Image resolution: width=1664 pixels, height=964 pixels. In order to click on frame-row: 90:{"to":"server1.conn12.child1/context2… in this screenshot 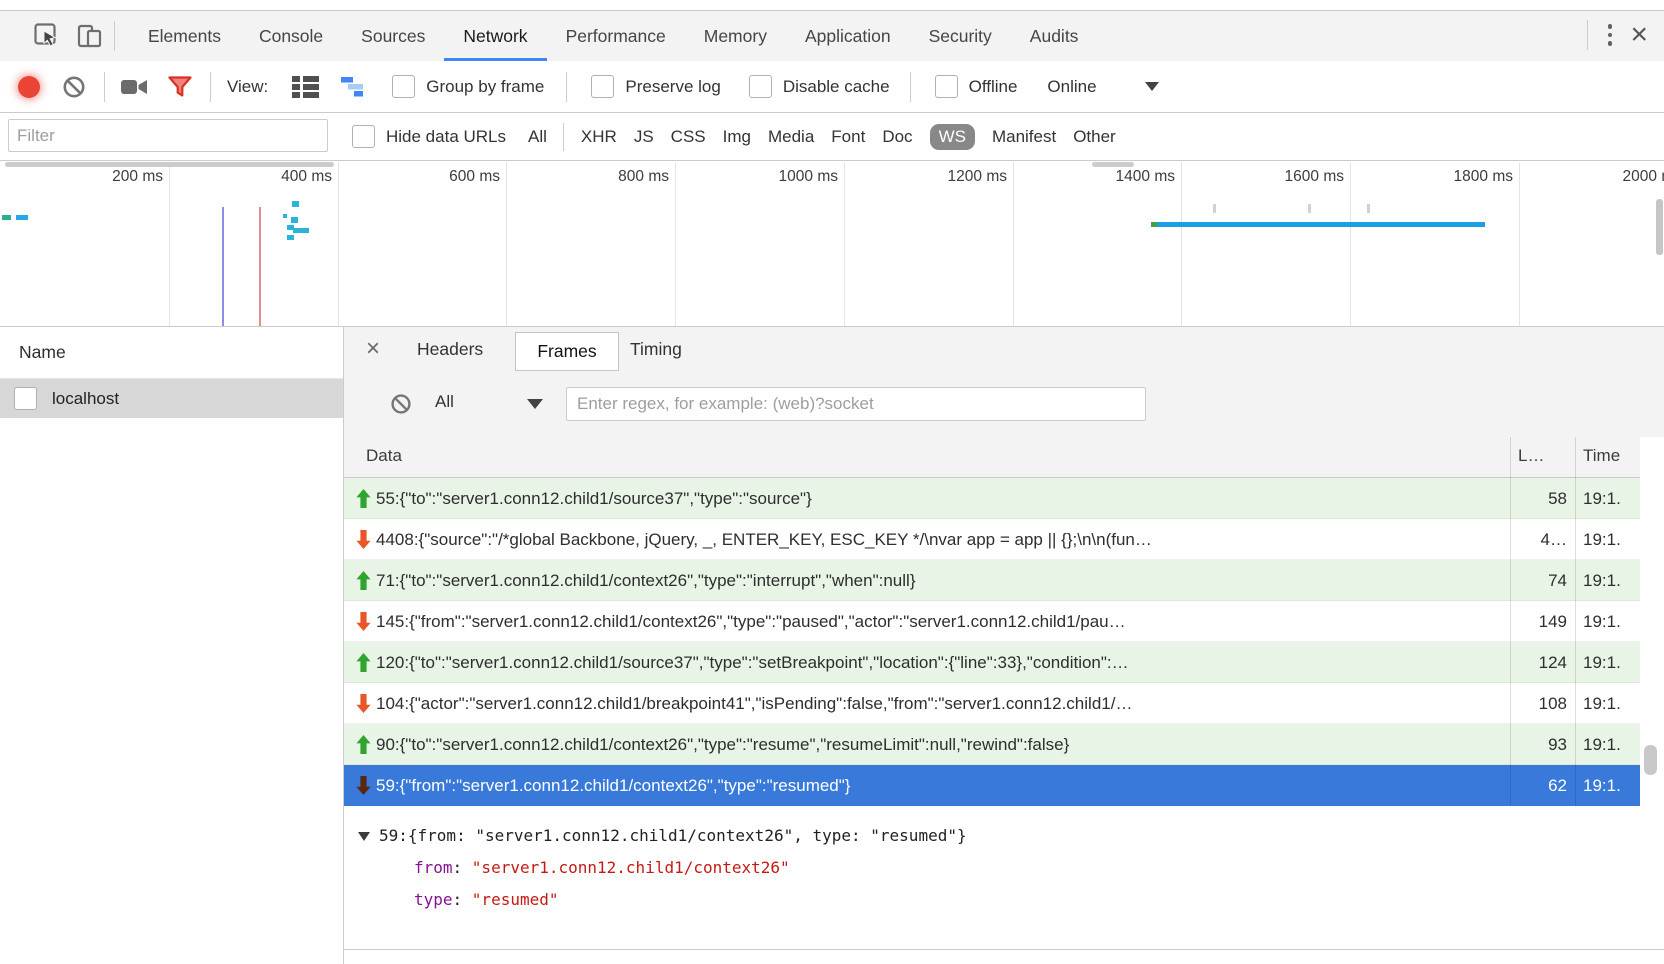, I will do `click(1004, 744)`.